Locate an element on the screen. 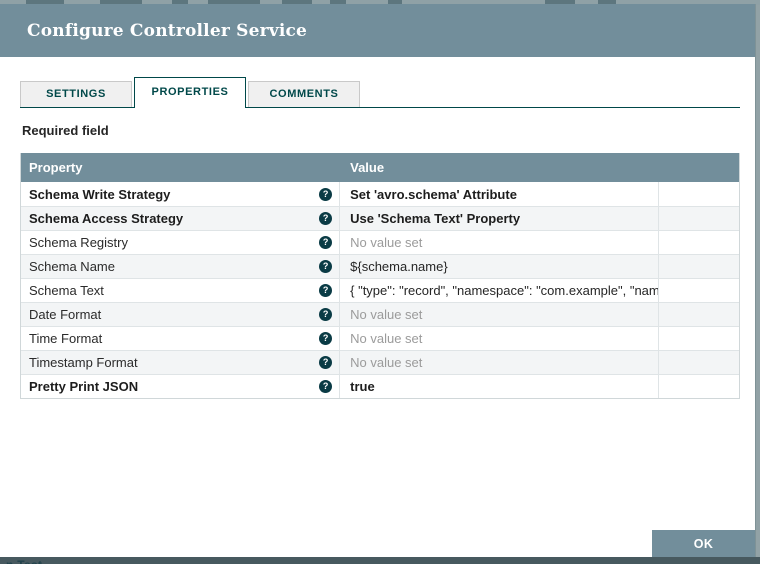 Image resolution: width=760 pixels, height=564 pixels. property-cell: Pretty Print JSON ? is located at coordinates (181, 386).